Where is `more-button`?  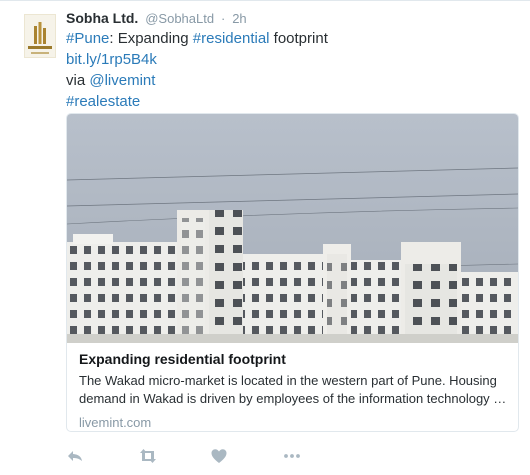 more-button is located at coordinates (292, 457).